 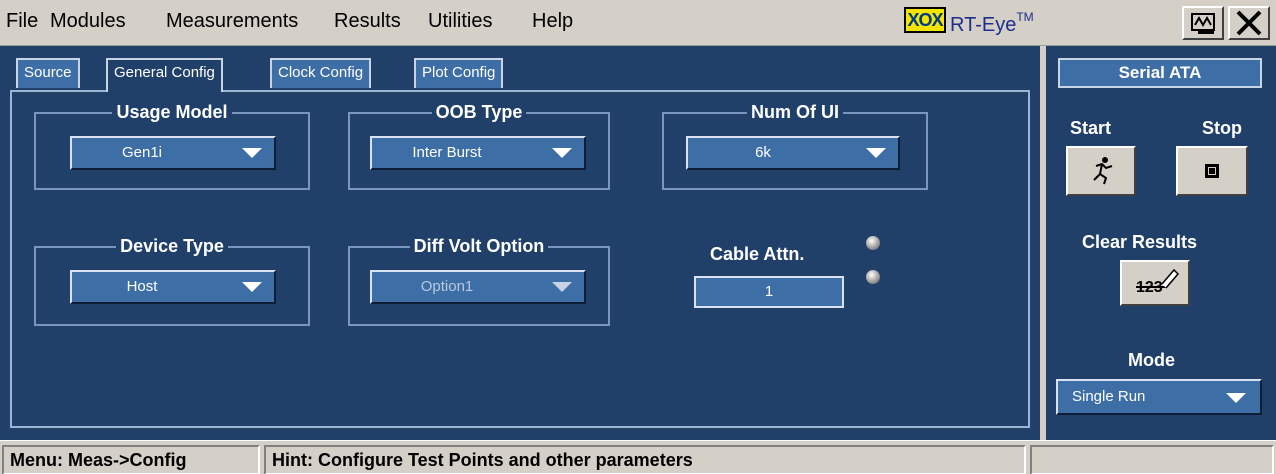 I want to click on diff-volt-label: Diff Volt Option, so click(x=479, y=246).